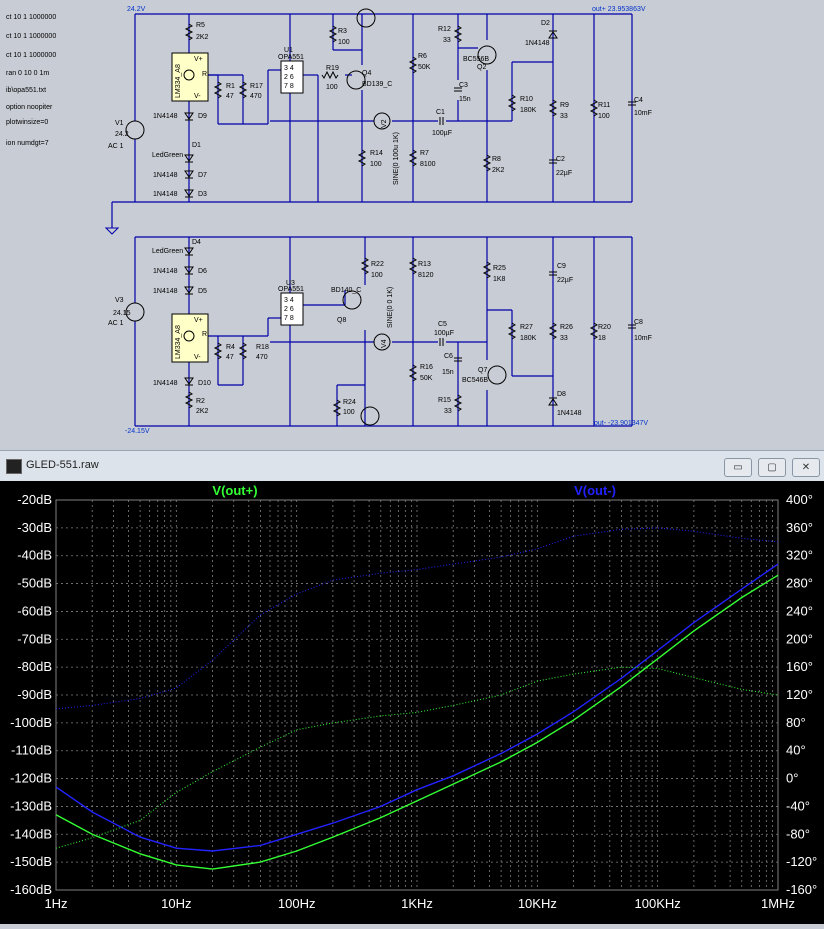 This screenshot has width=824, height=929. I want to click on maximize-button: ▢, so click(772, 467).